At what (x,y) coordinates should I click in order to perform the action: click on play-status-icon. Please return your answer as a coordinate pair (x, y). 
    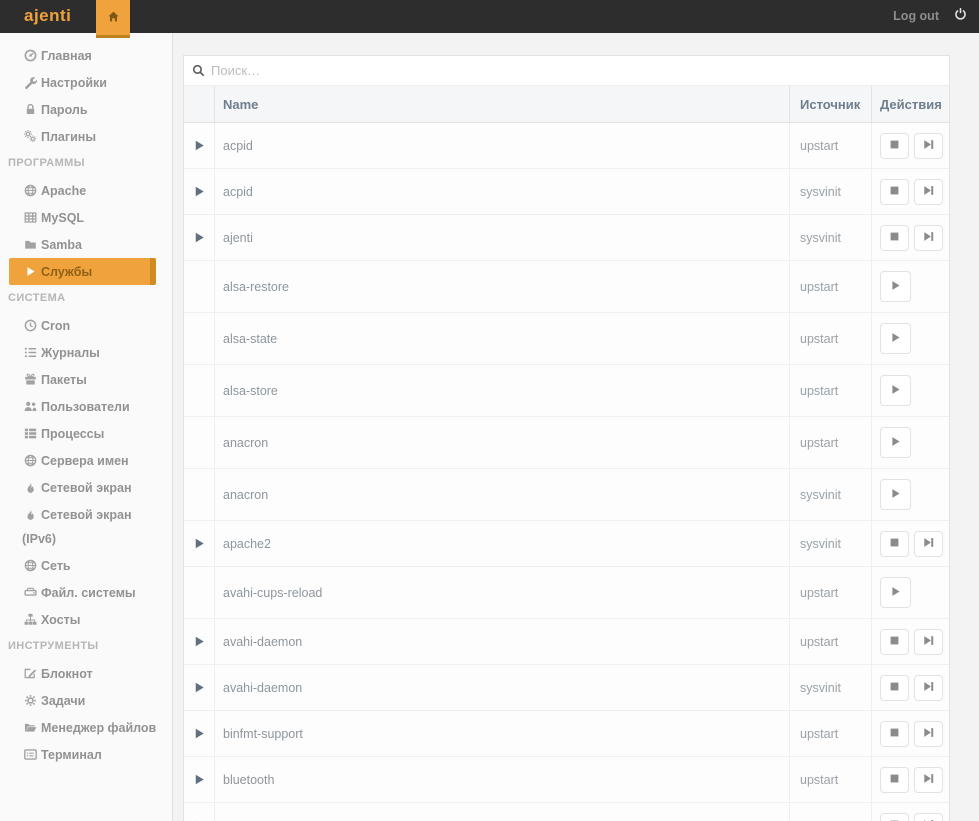
    Looking at the image, I should click on (199, 237).